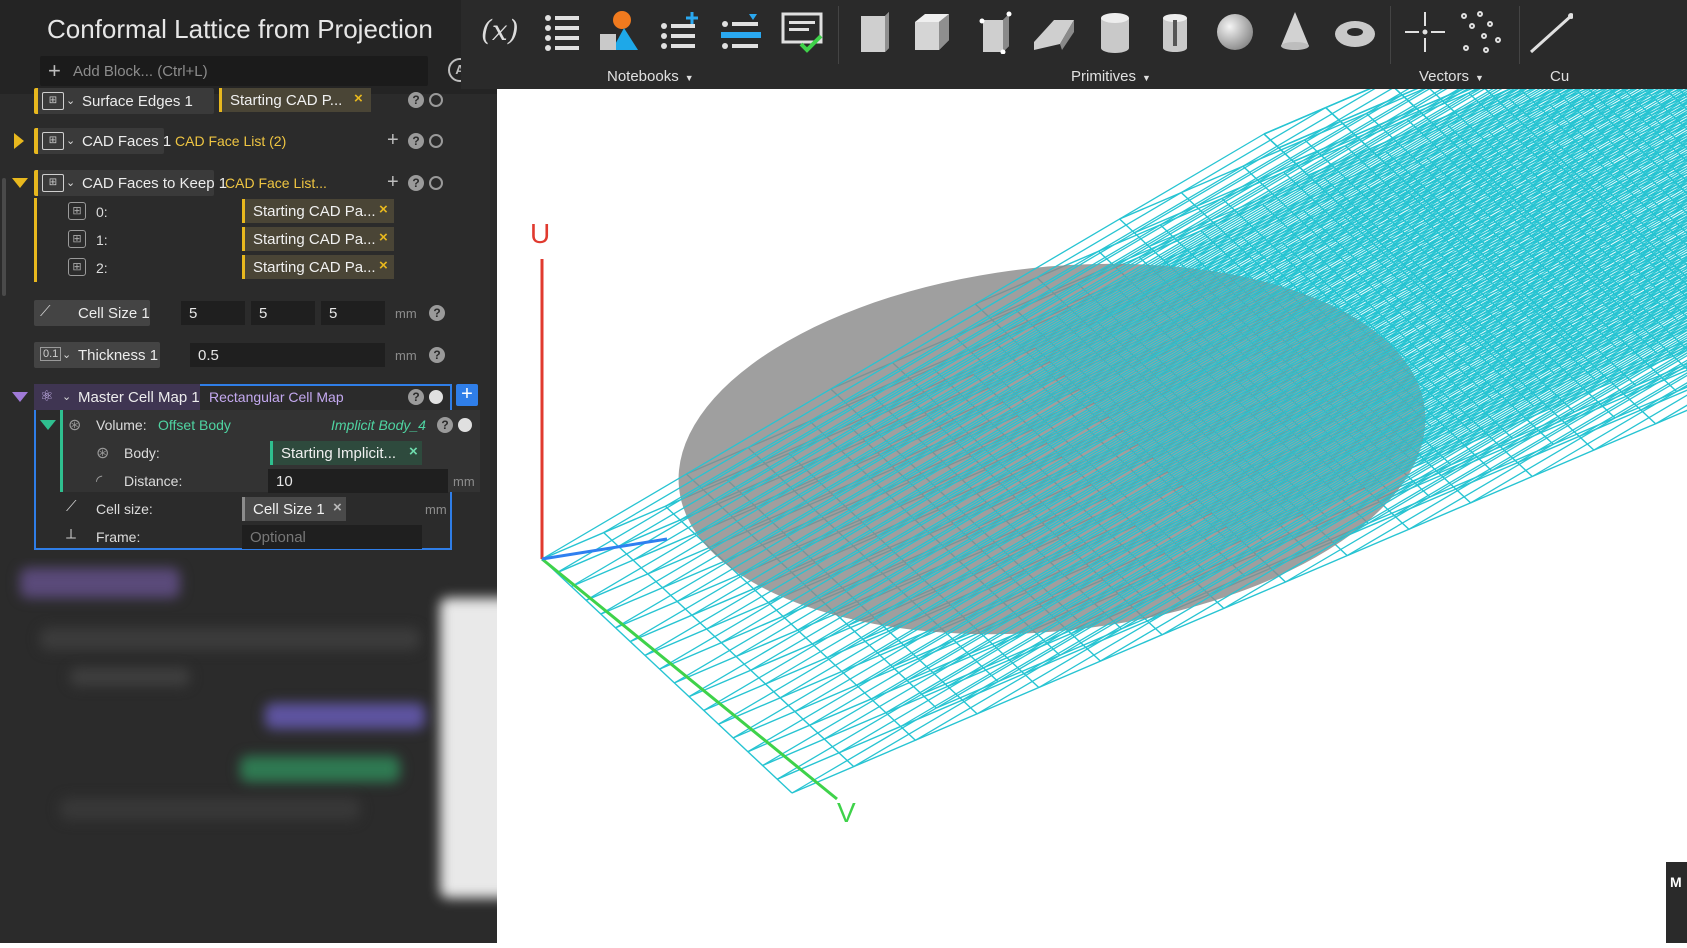 The image size is (1687, 948). Describe the element at coordinates (875, 32) in the screenshot. I see `box-icon` at that location.